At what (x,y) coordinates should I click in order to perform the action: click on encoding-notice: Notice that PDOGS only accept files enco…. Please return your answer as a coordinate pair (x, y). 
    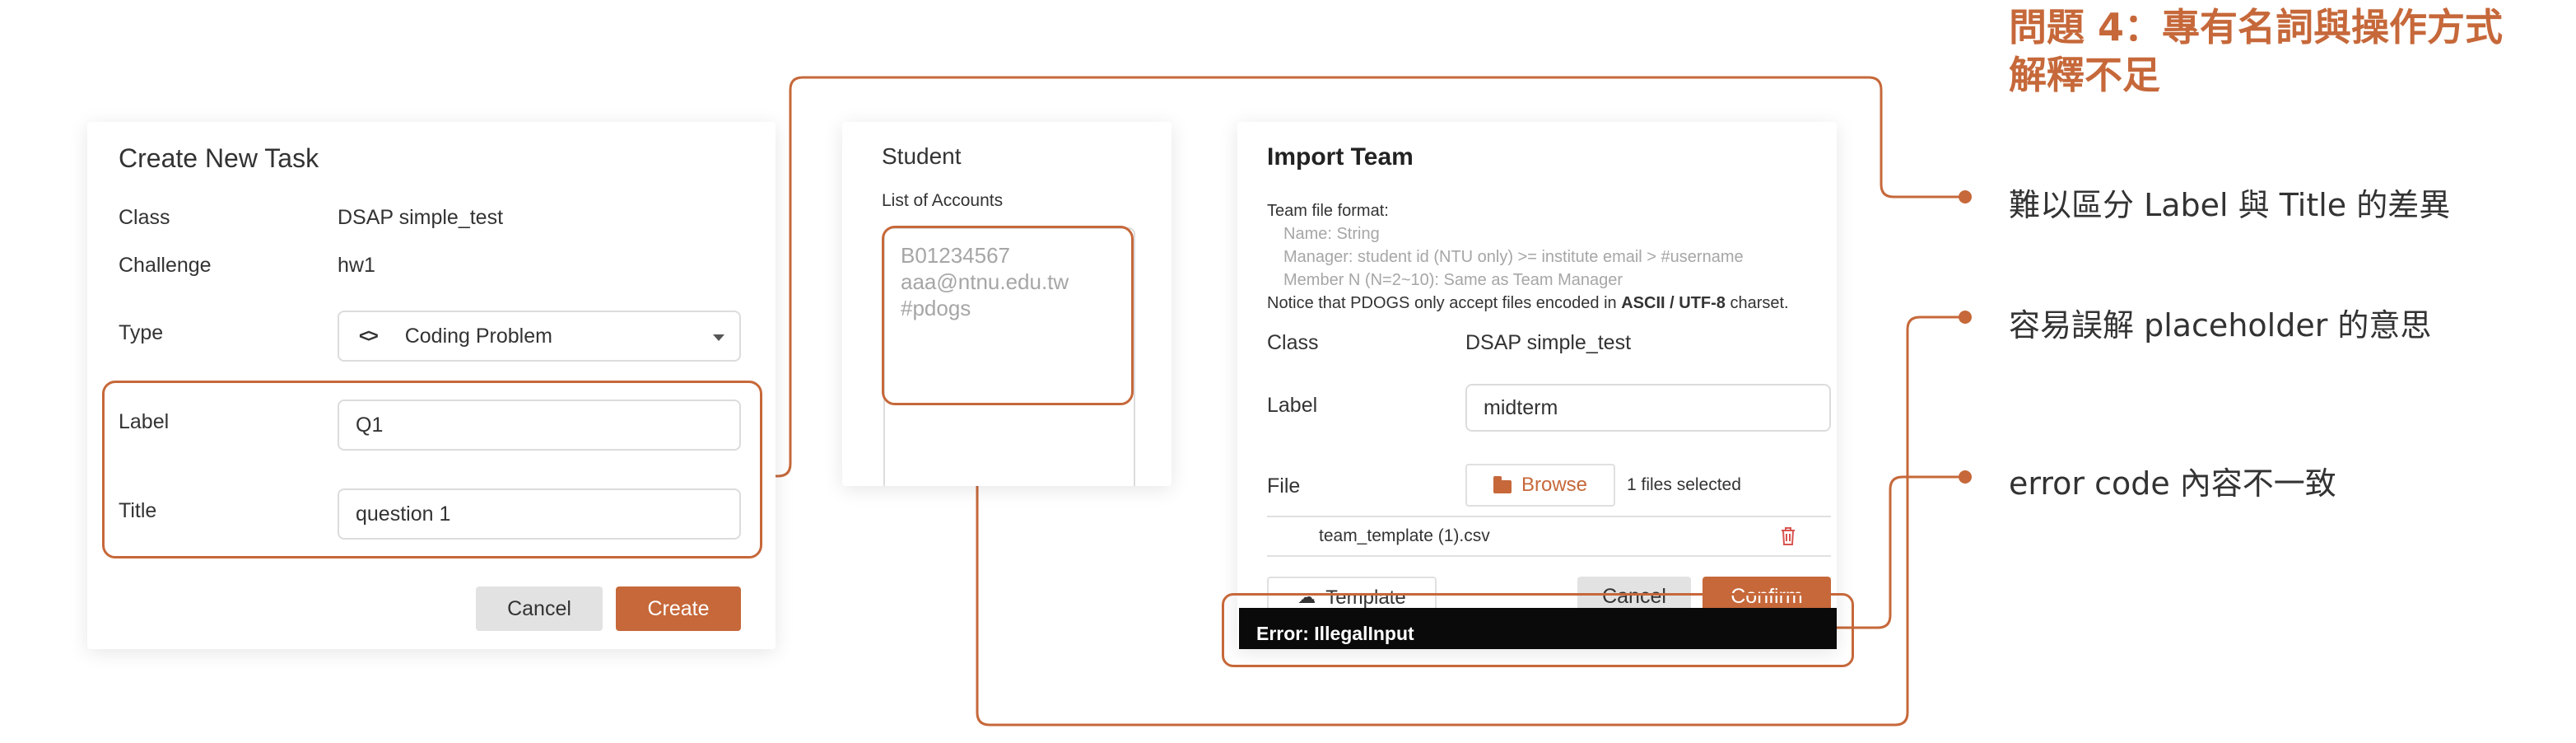
    Looking at the image, I should click on (1528, 303).